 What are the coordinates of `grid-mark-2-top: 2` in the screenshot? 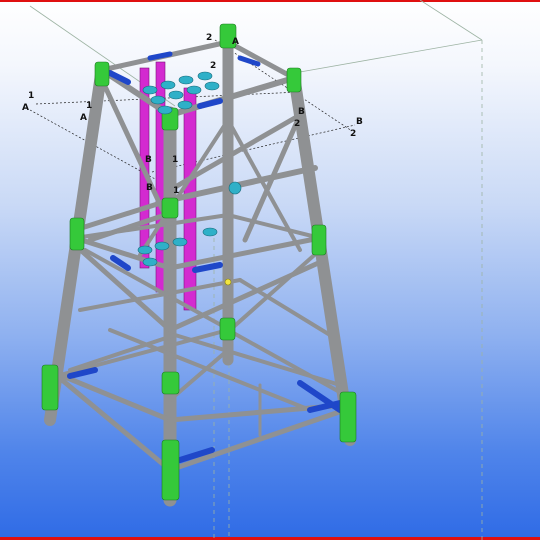 It's located at (209, 38).